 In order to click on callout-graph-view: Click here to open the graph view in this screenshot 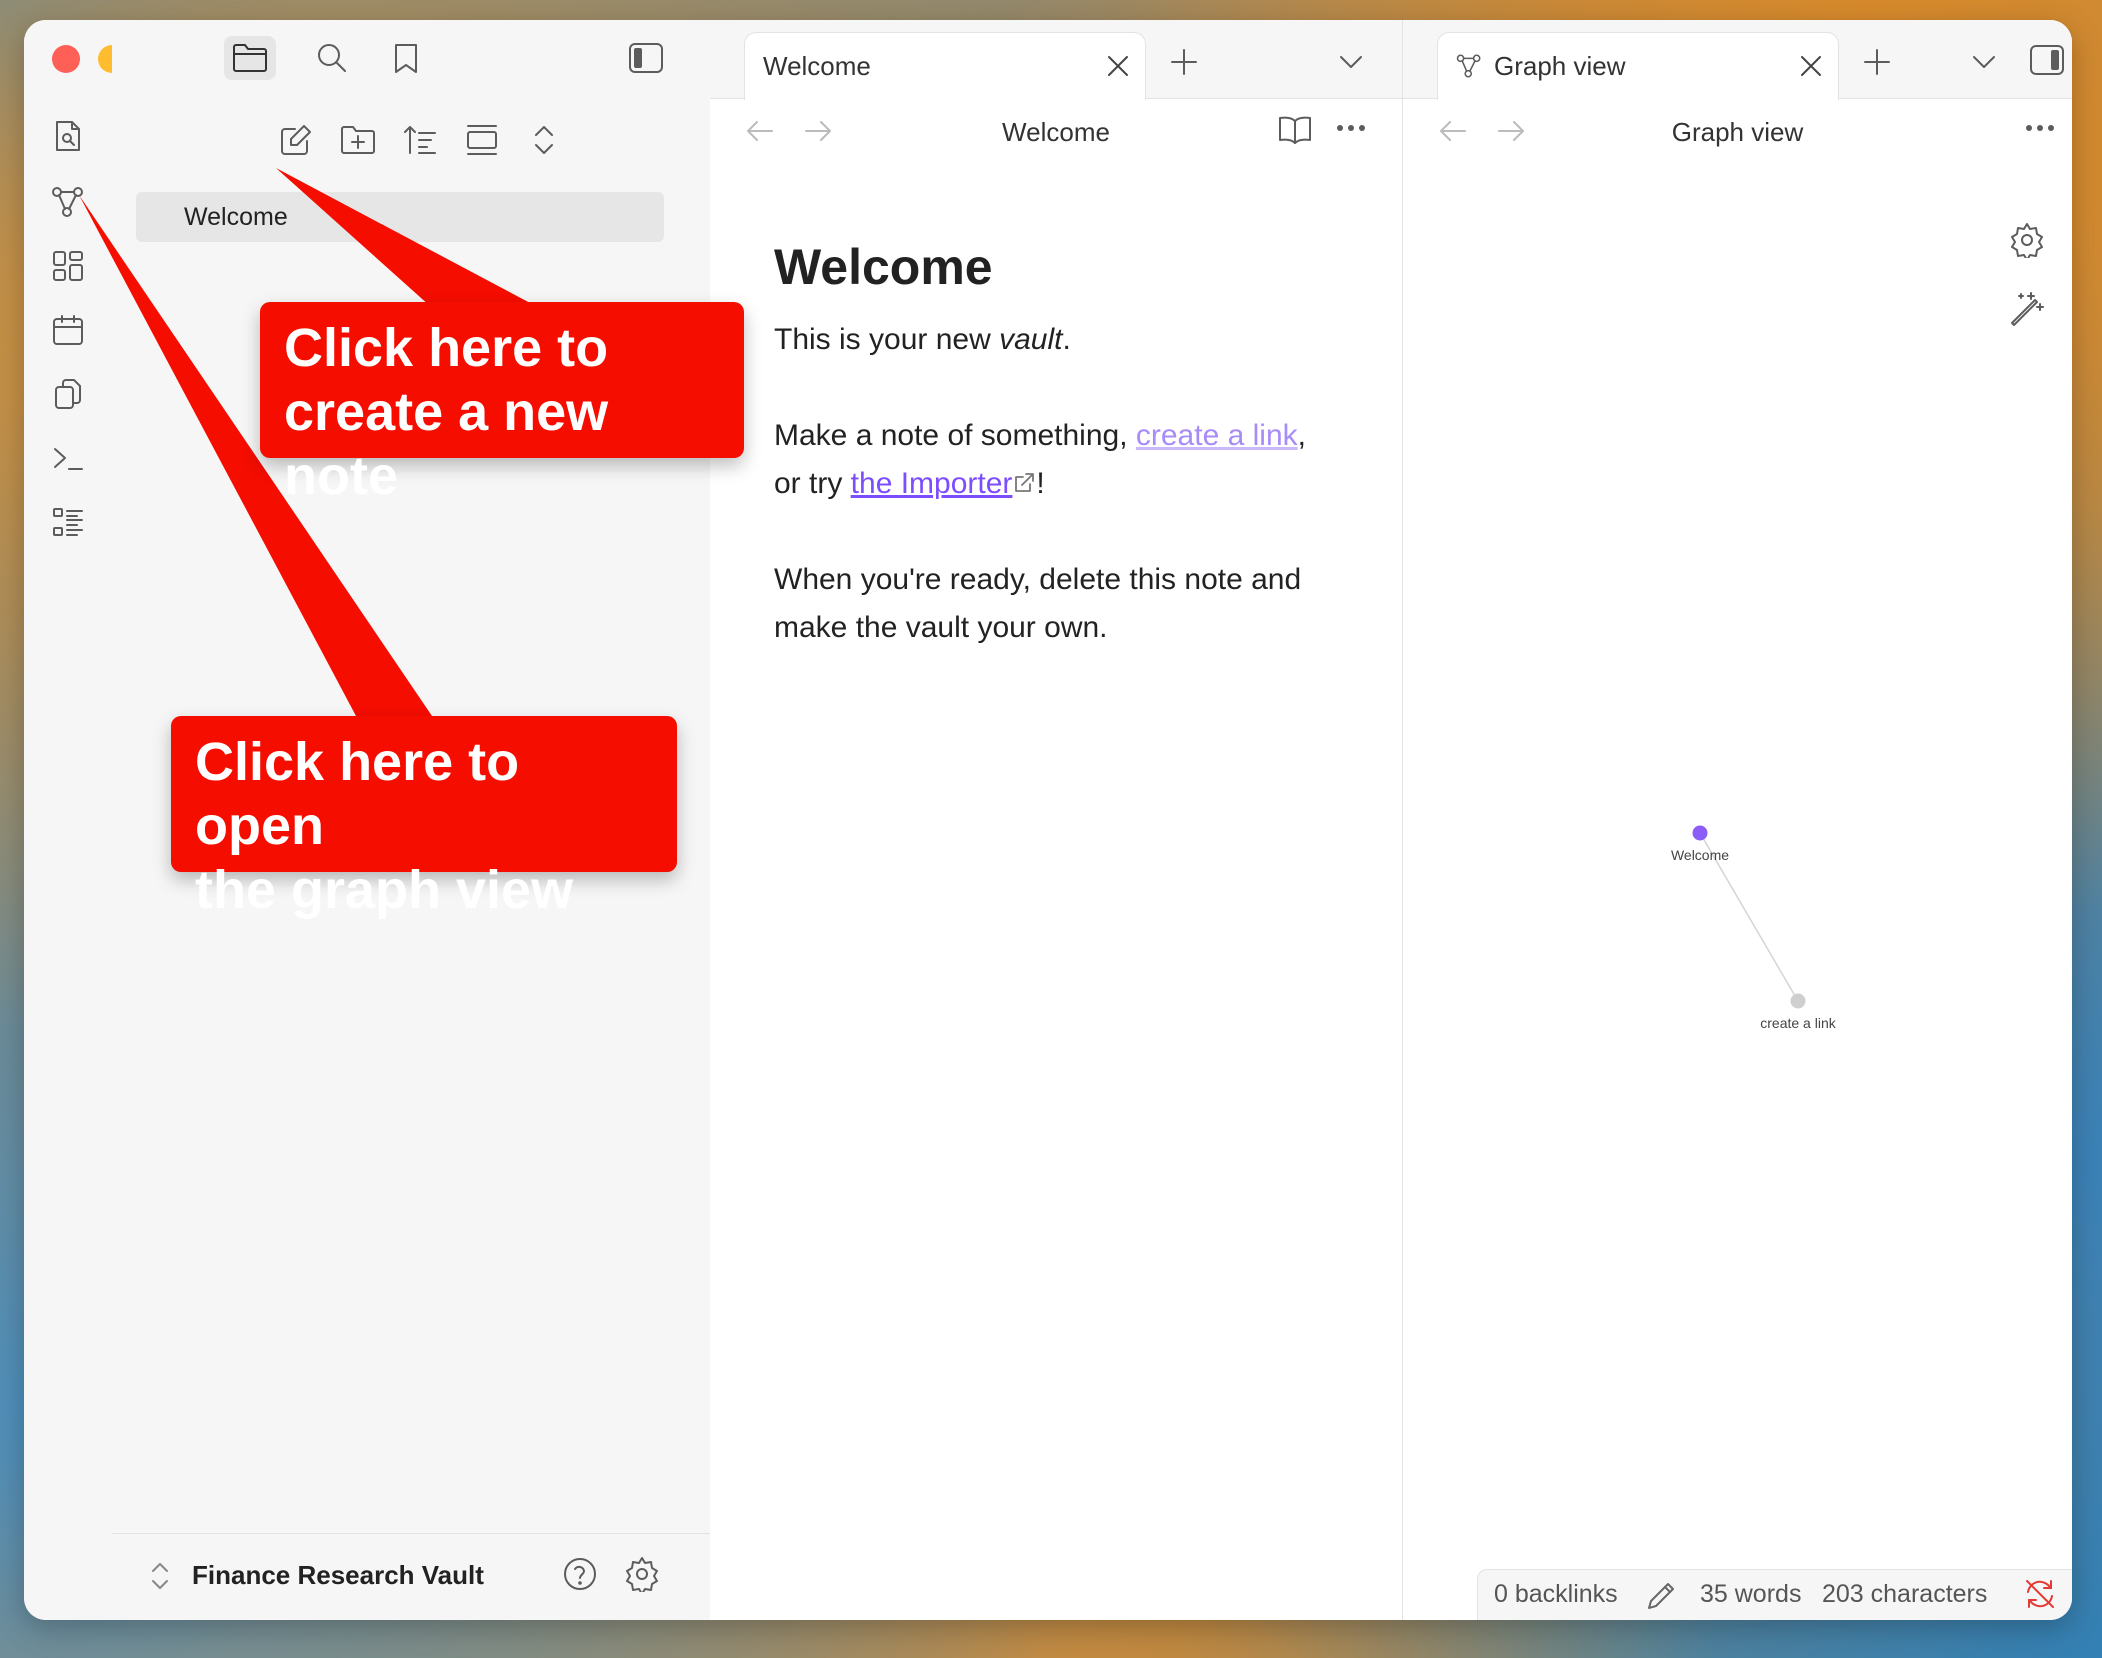, I will do `click(424, 818)`.